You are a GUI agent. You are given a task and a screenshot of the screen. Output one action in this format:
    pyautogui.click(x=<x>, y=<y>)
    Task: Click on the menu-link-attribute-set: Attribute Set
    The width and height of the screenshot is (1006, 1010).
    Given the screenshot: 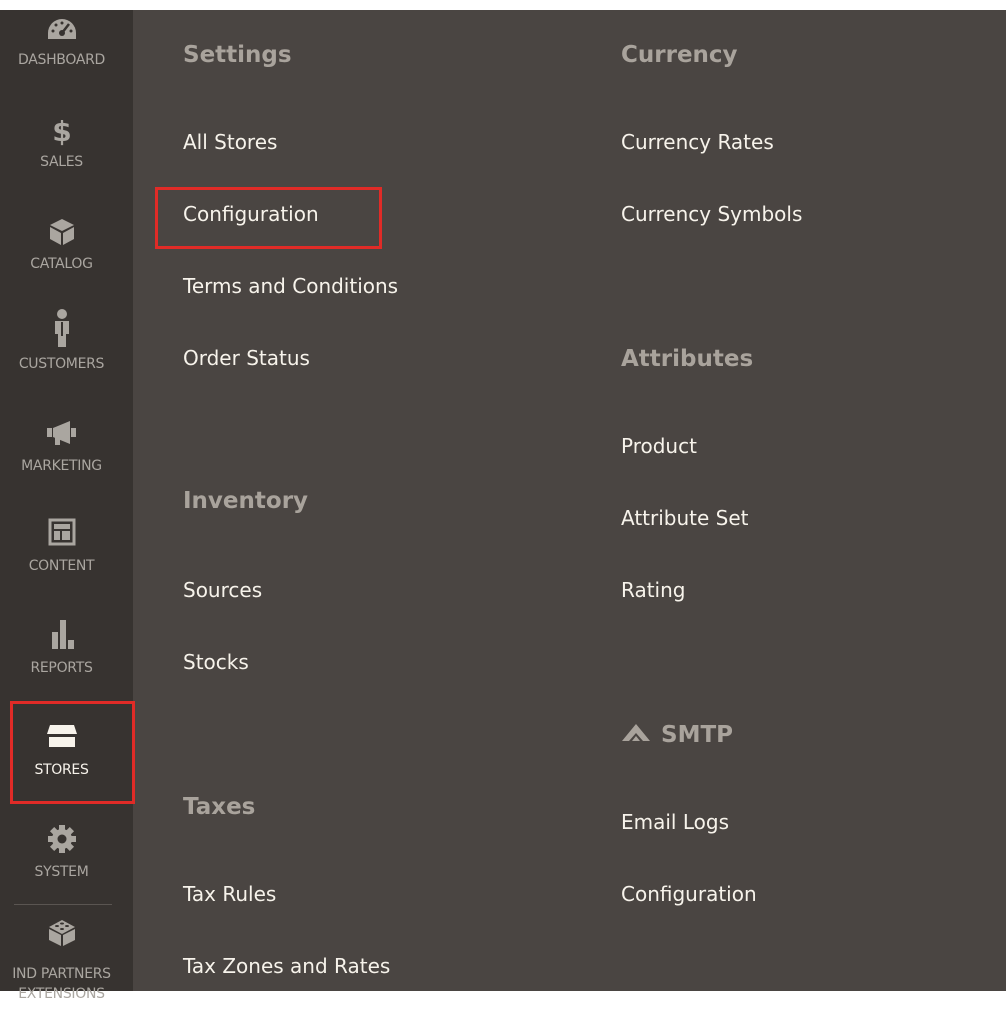 What is the action you would take?
    pyautogui.click(x=685, y=518)
    